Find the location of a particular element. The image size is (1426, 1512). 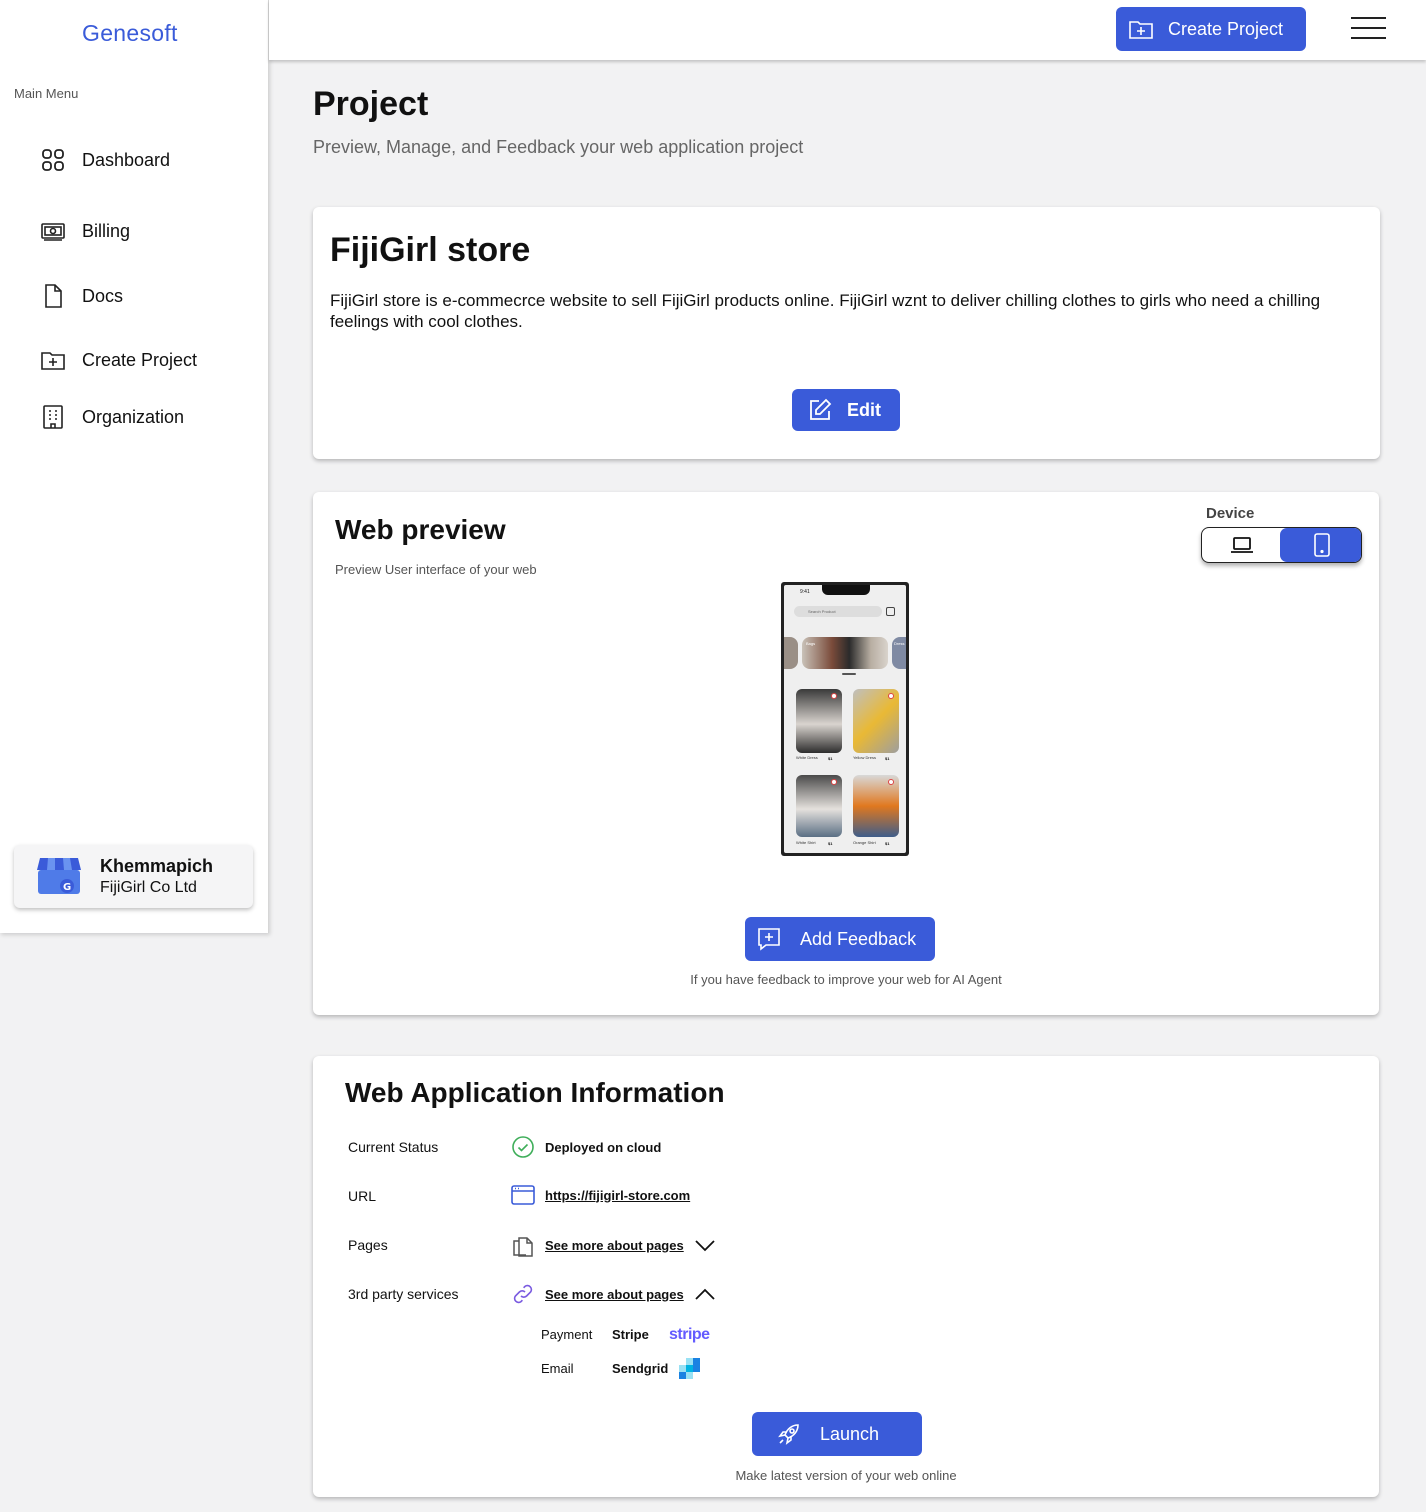

user-name: Khemmapich is located at coordinates (157, 866).